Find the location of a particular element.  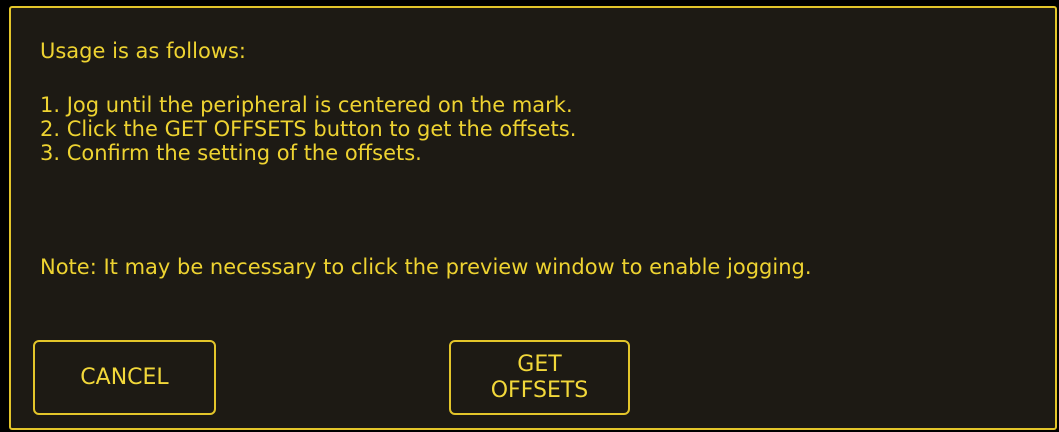

get-offsets-button: GET OFFSETS is located at coordinates (539, 377).